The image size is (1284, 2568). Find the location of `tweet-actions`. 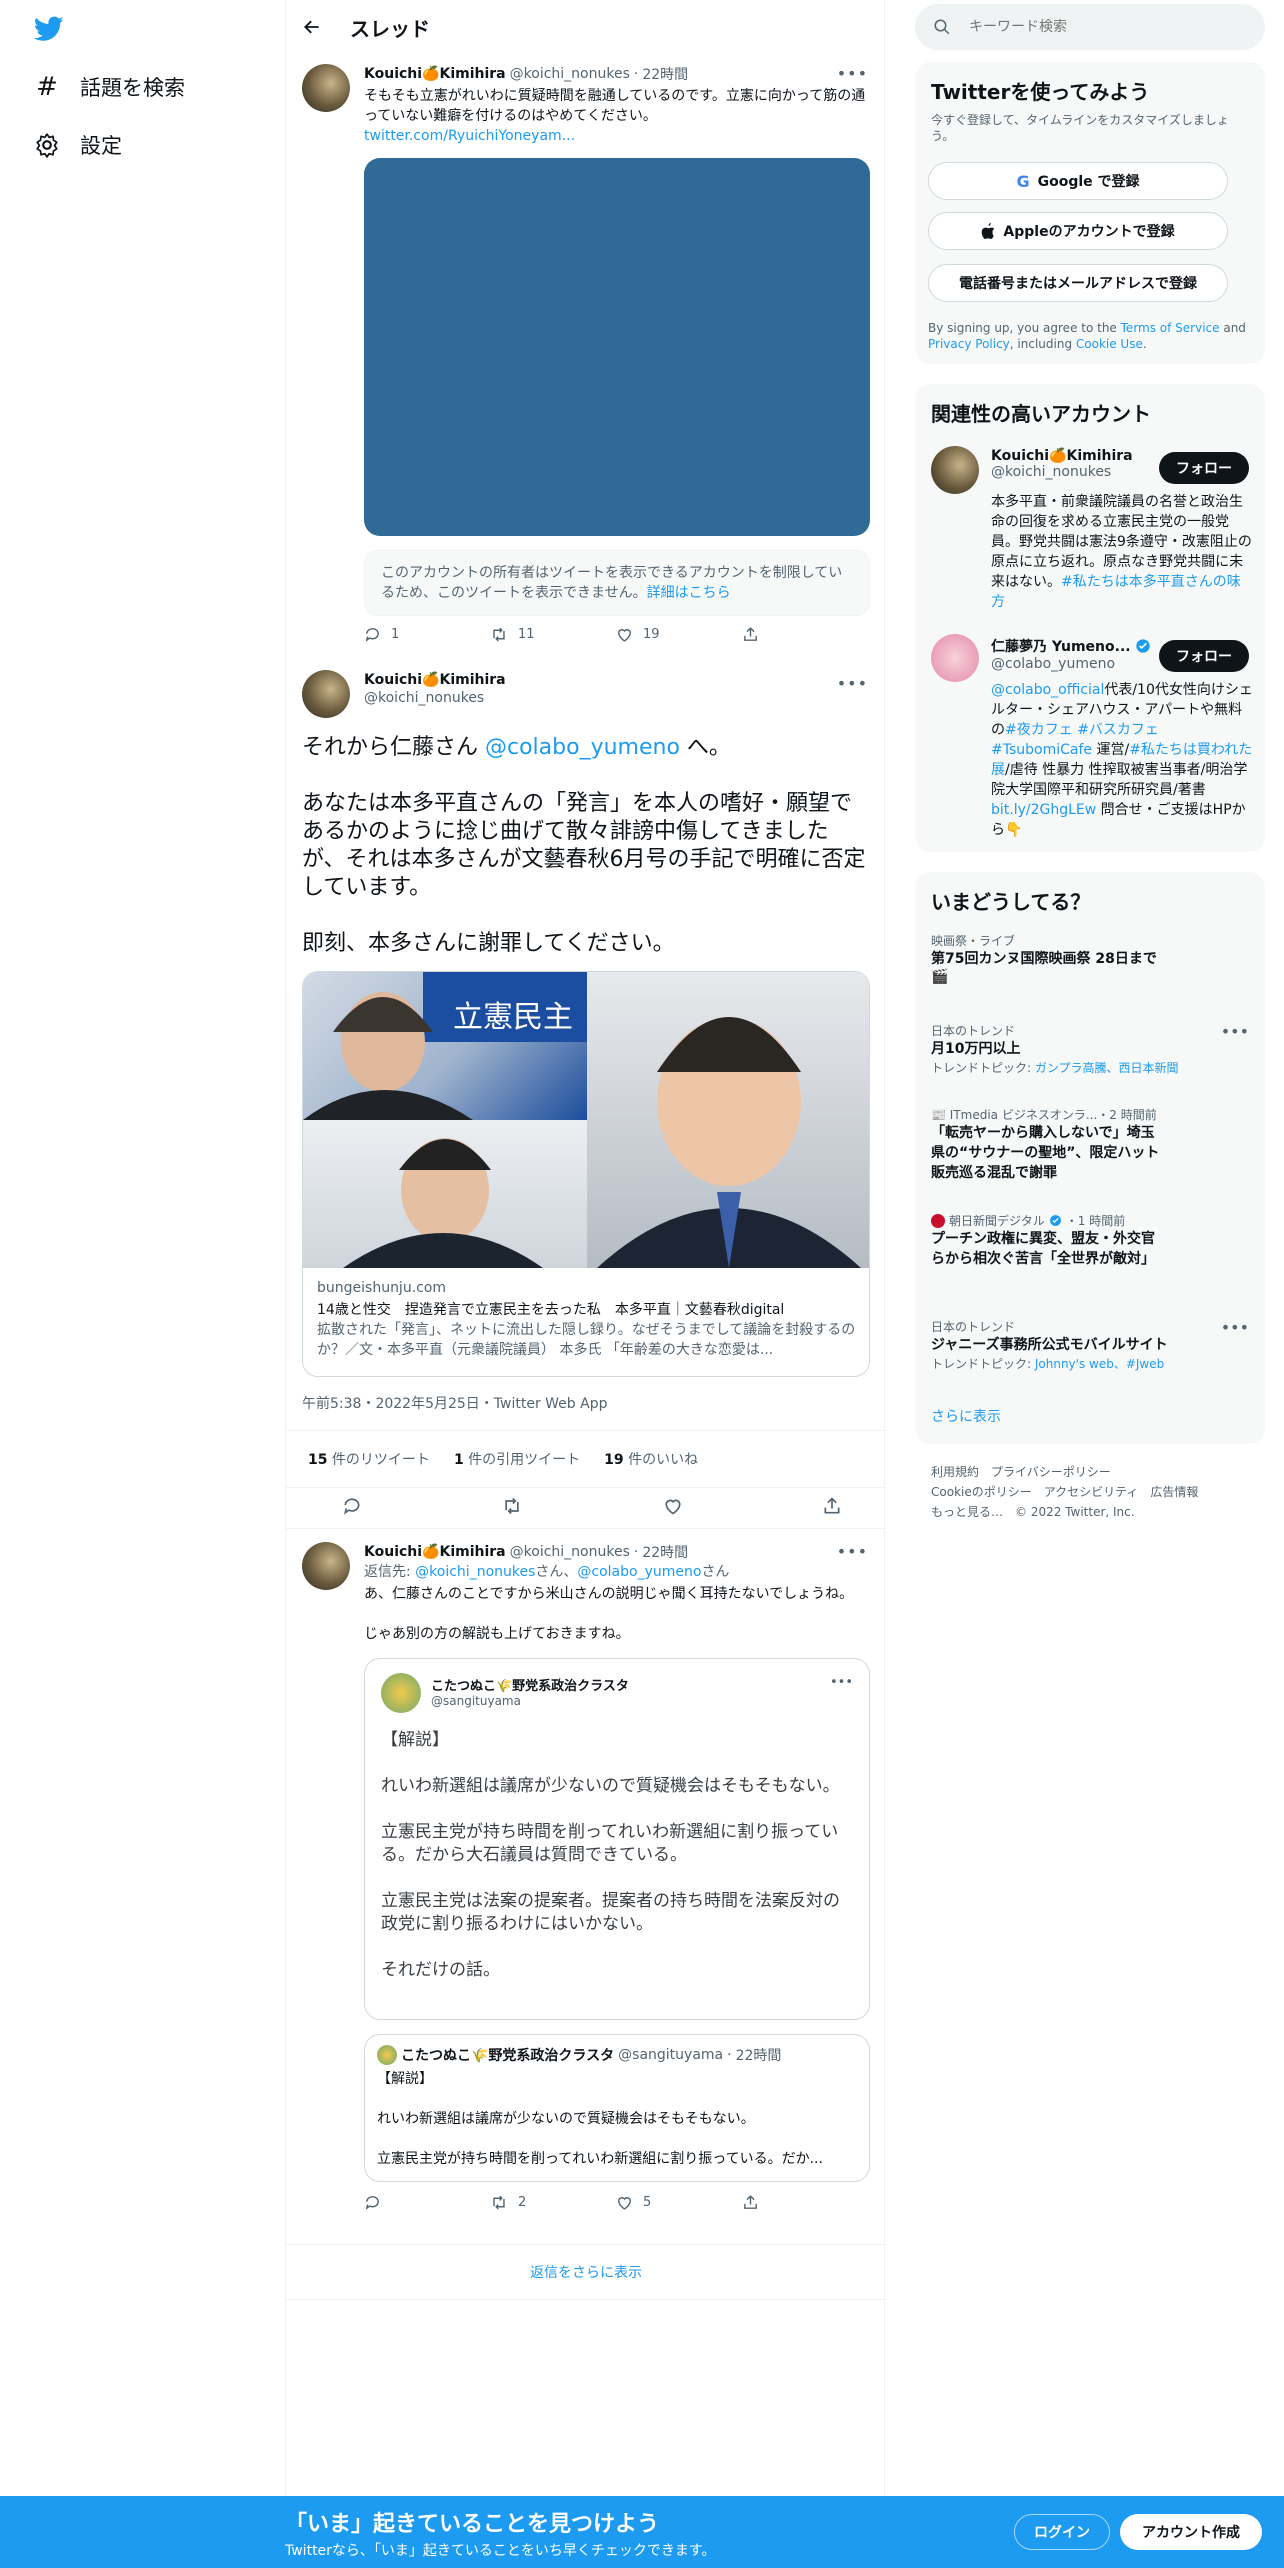

tweet-actions is located at coordinates (592, 1506).